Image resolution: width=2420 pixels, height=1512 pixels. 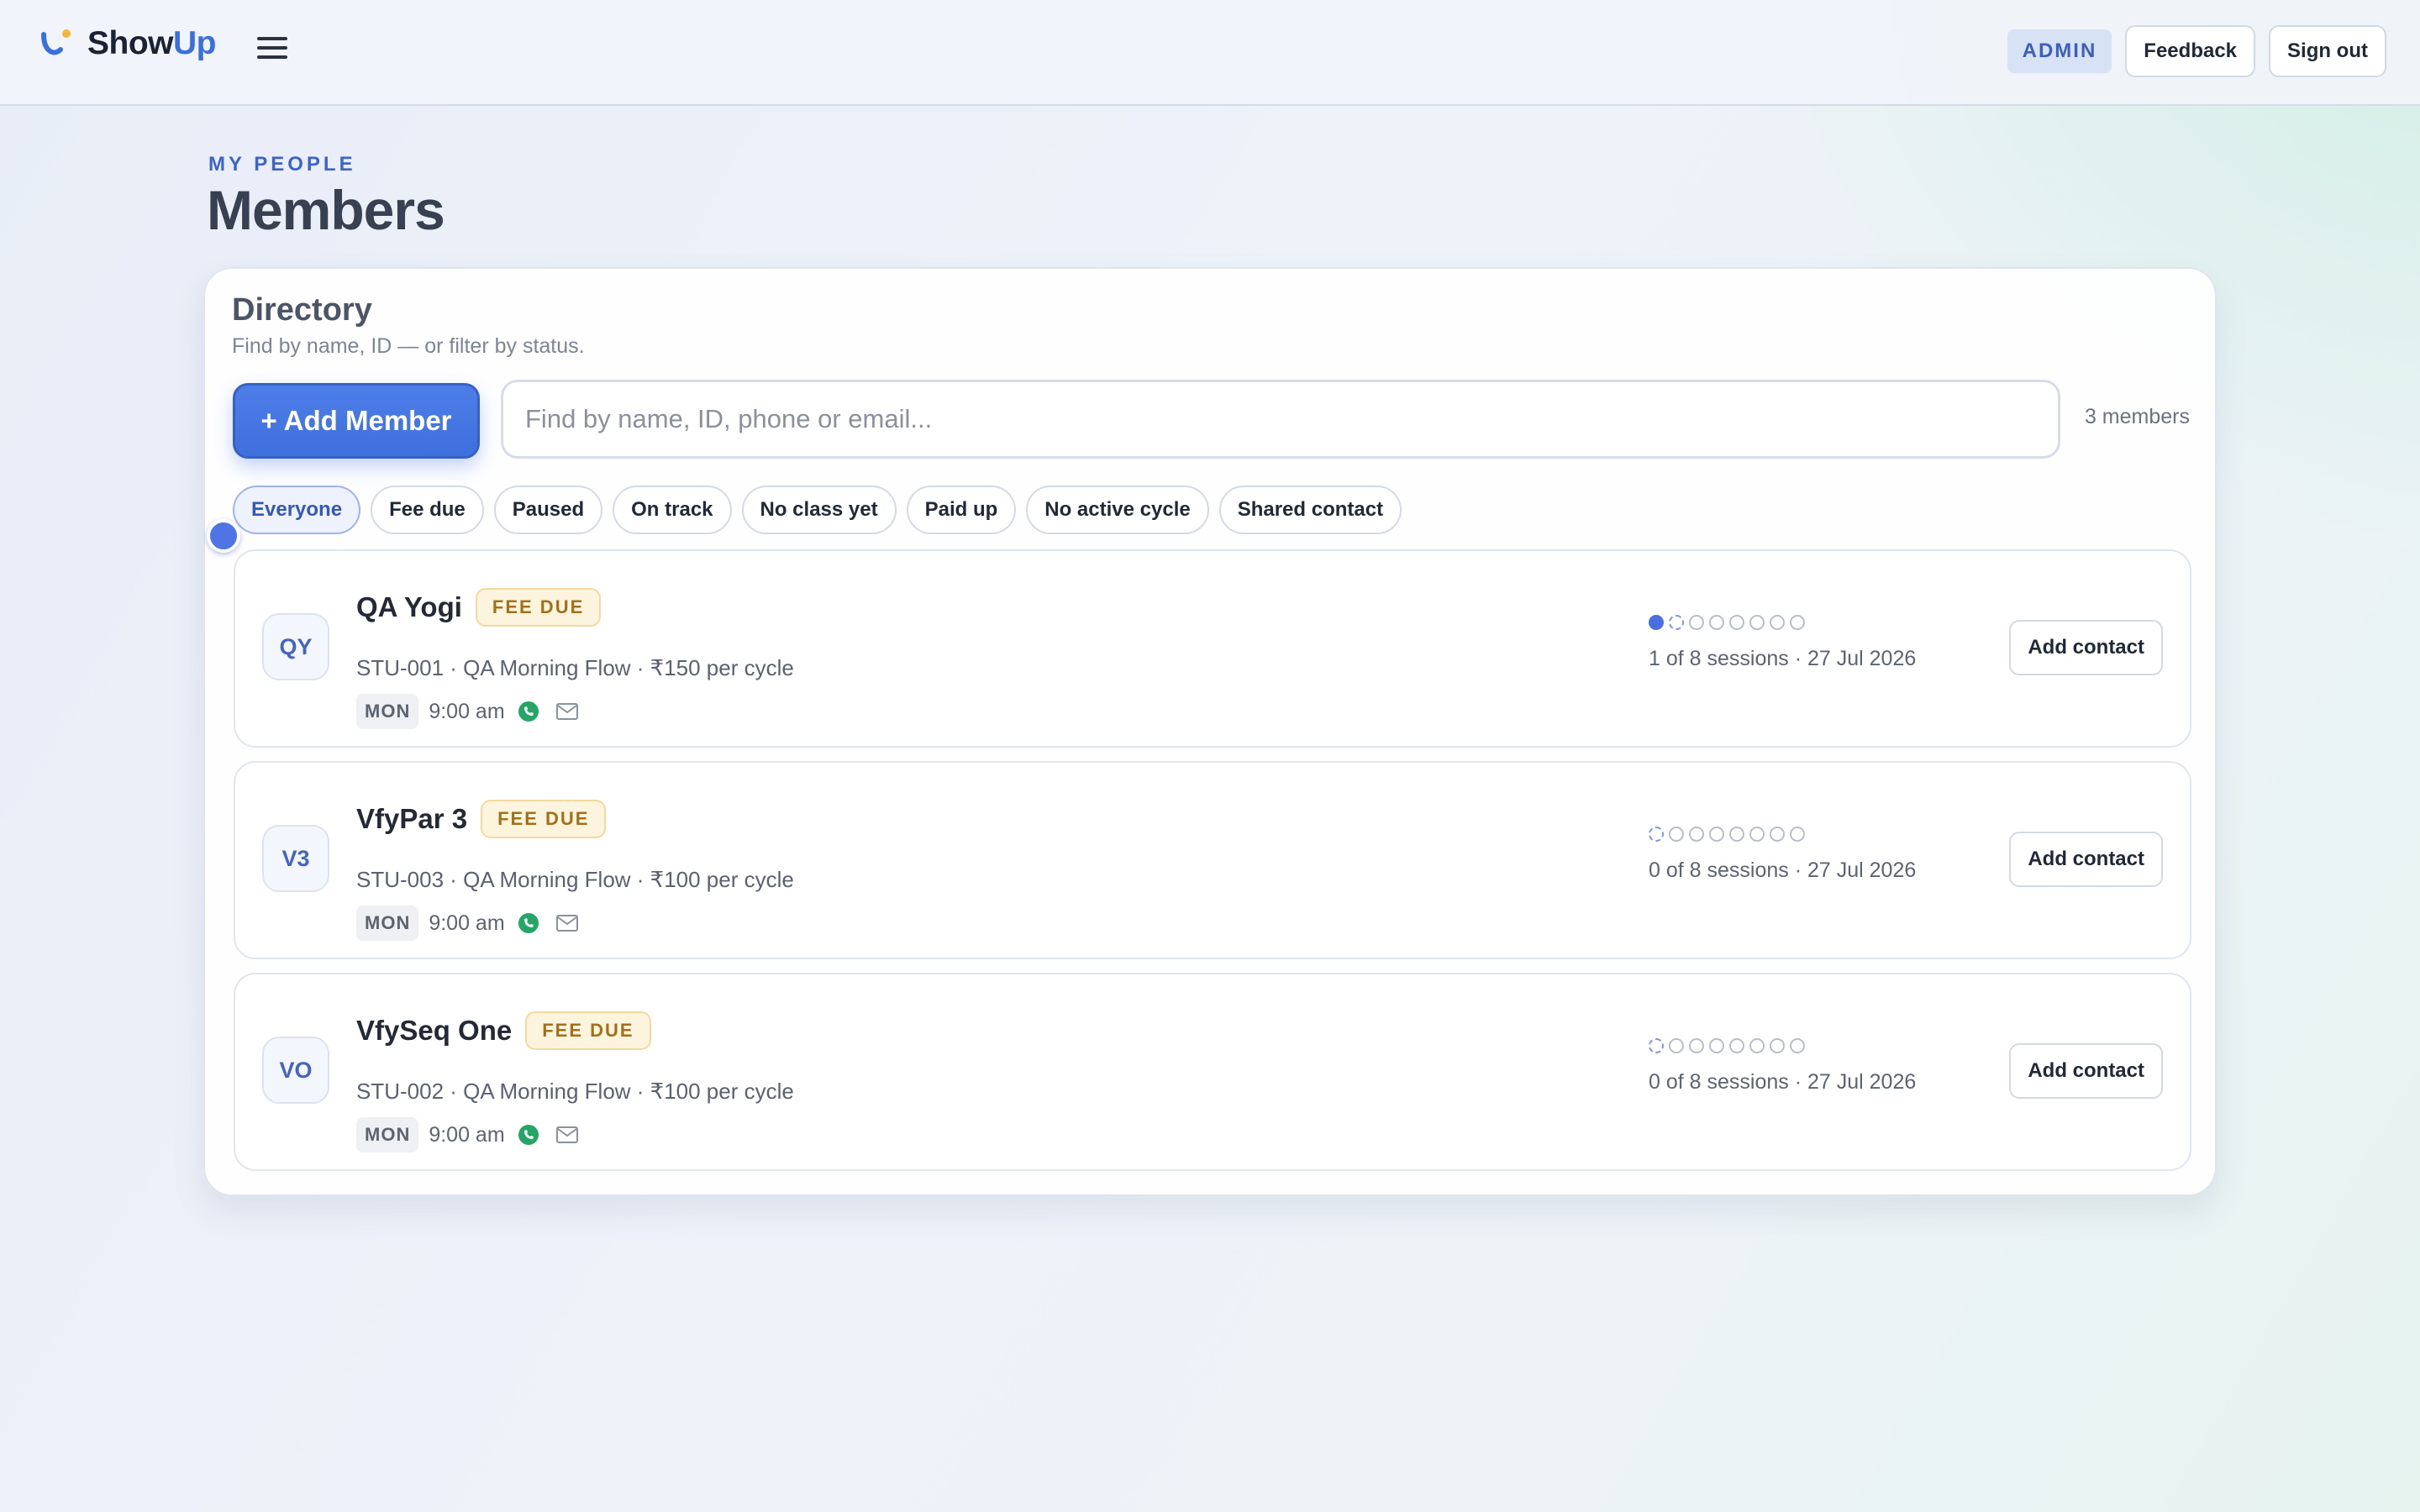 I want to click on member-count: 3 members, so click(x=2137, y=416).